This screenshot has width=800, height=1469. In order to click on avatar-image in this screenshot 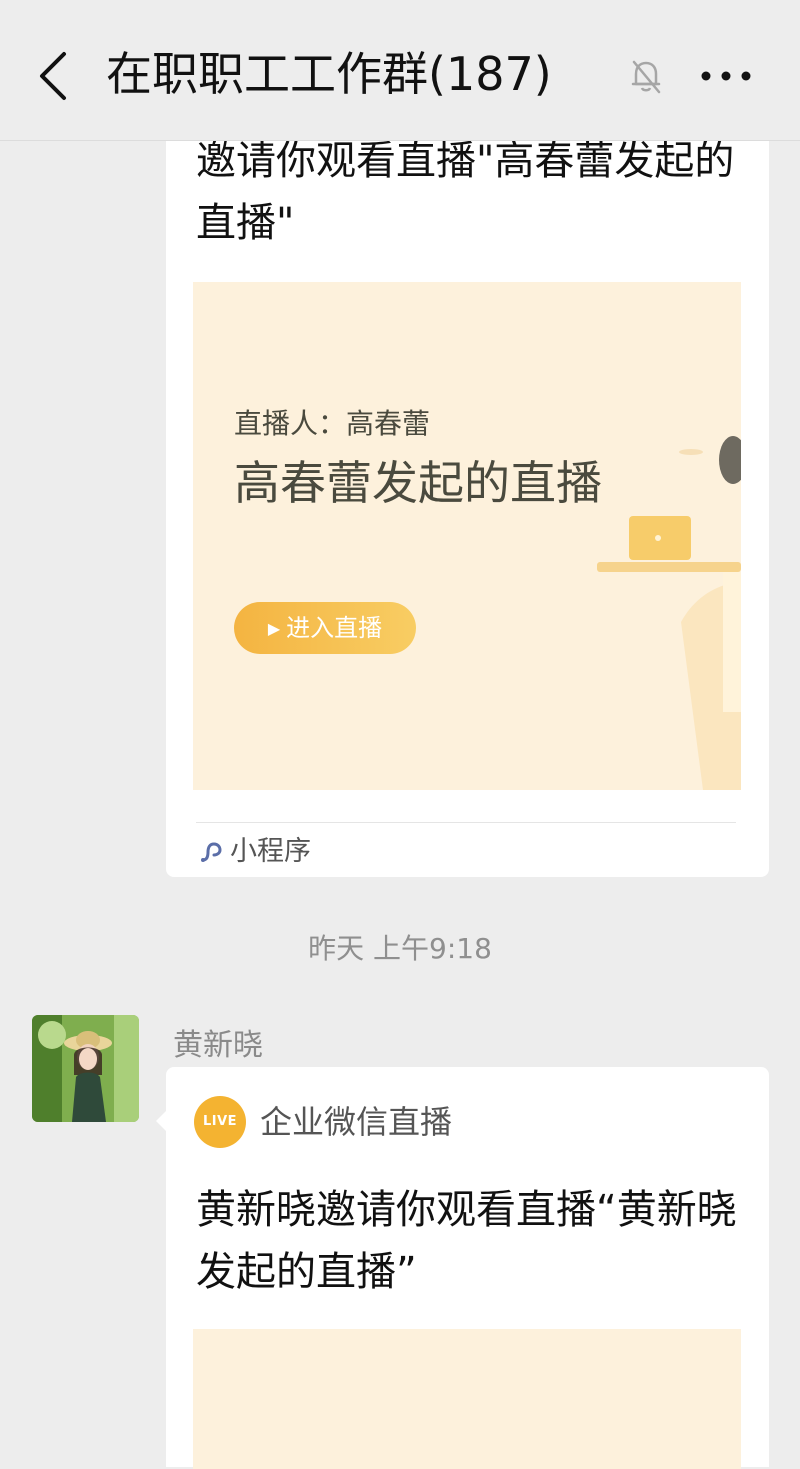, I will do `click(85, 1068)`.